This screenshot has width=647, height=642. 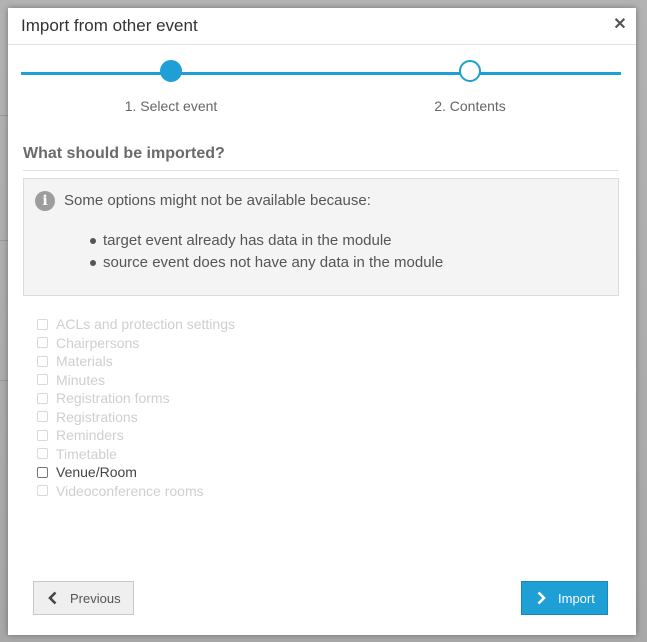 I want to click on close-icon: ✕, so click(x=620, y=25).